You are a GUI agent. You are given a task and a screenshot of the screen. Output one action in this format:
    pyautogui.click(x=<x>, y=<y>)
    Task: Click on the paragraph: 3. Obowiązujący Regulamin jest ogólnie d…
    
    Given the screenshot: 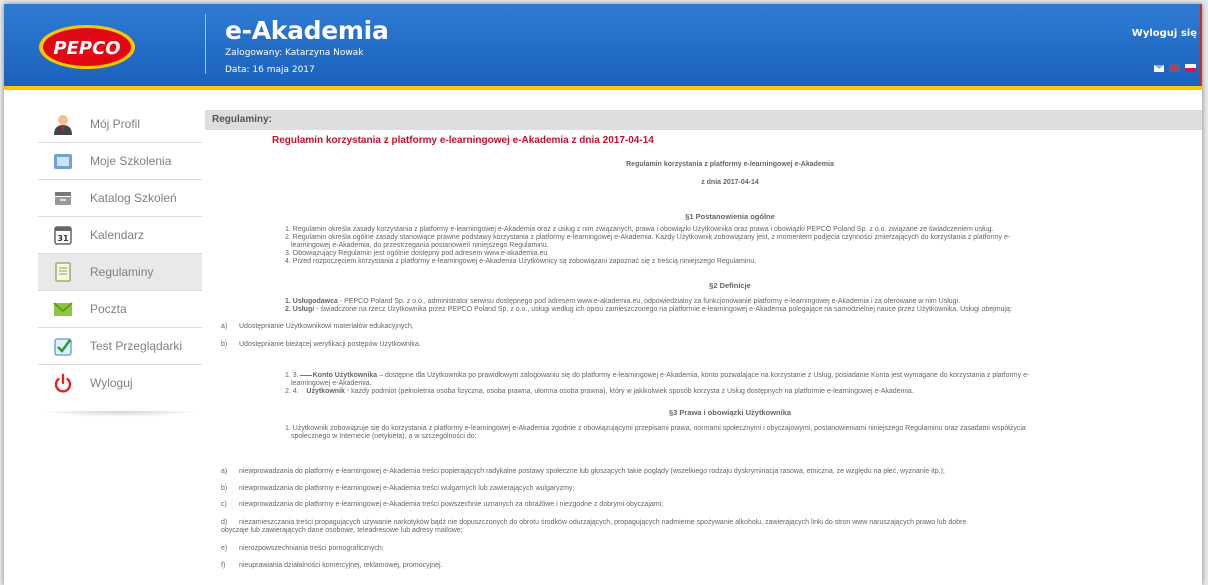 What is the action you would take?
    pyautogui.click(x=416, y=253)
    